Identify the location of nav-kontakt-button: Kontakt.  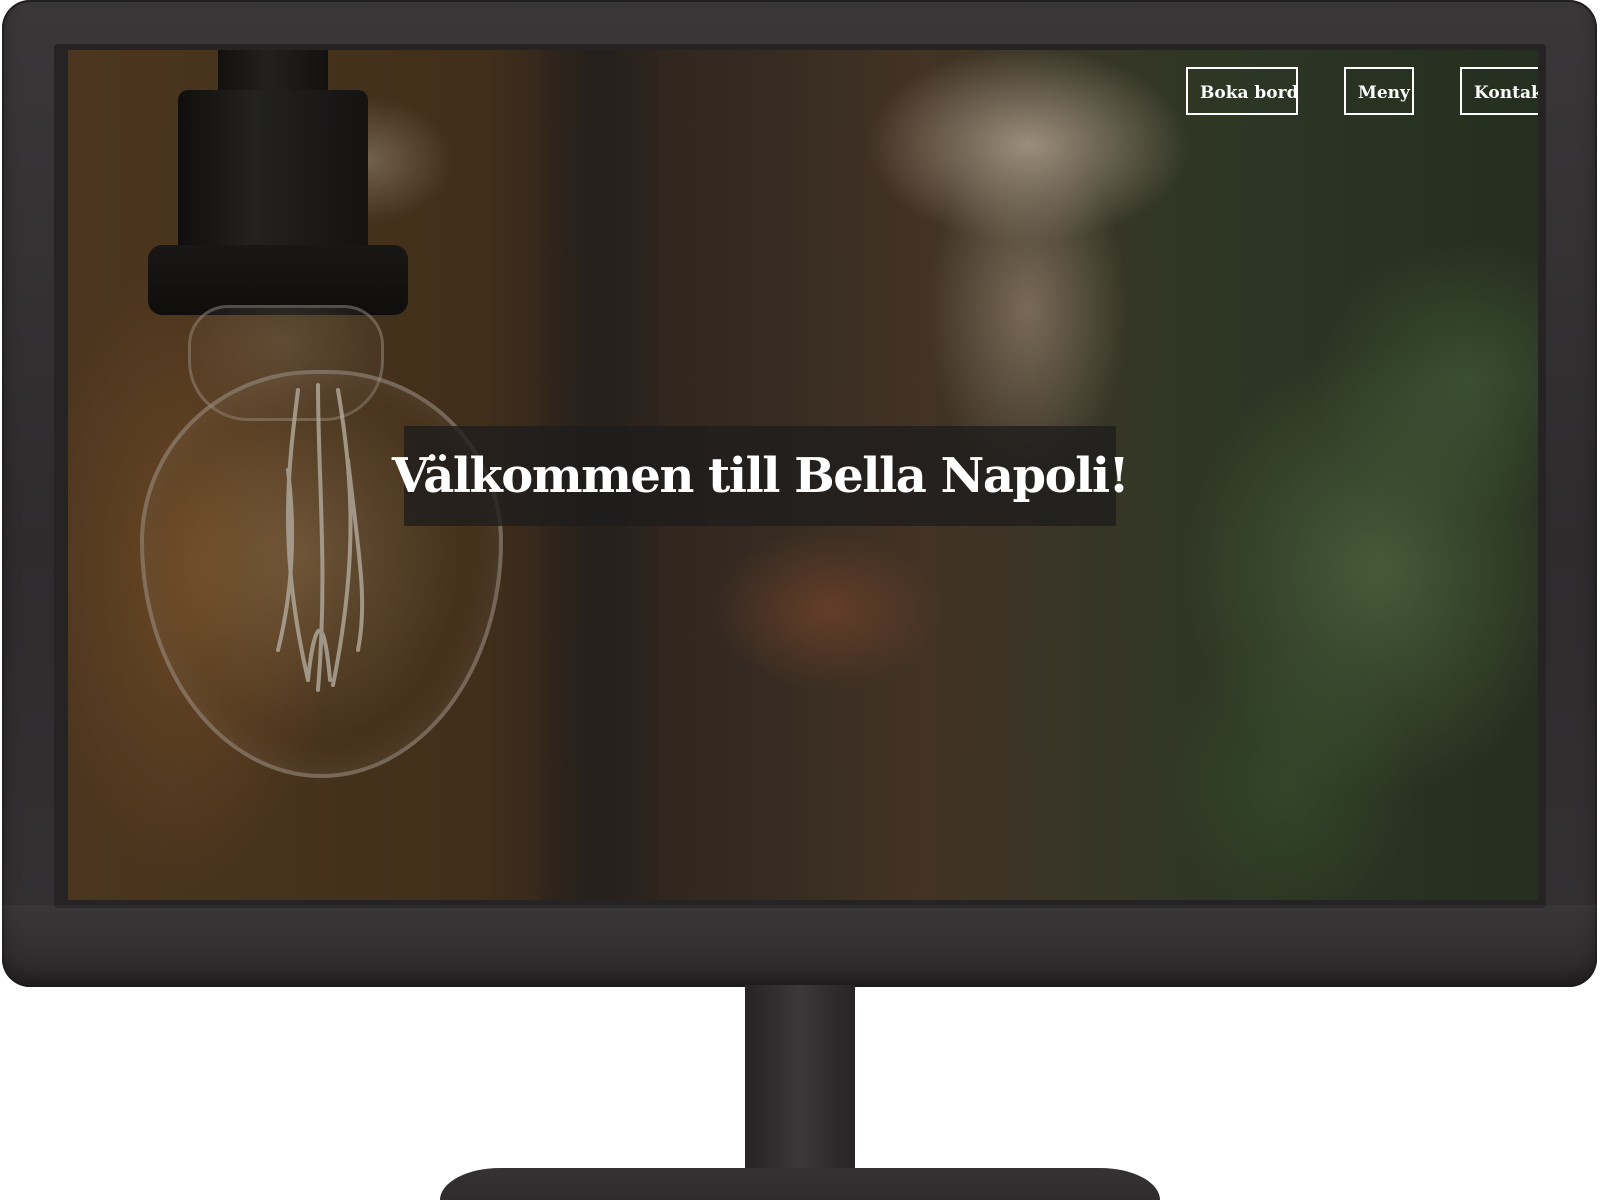
(1499, 91).